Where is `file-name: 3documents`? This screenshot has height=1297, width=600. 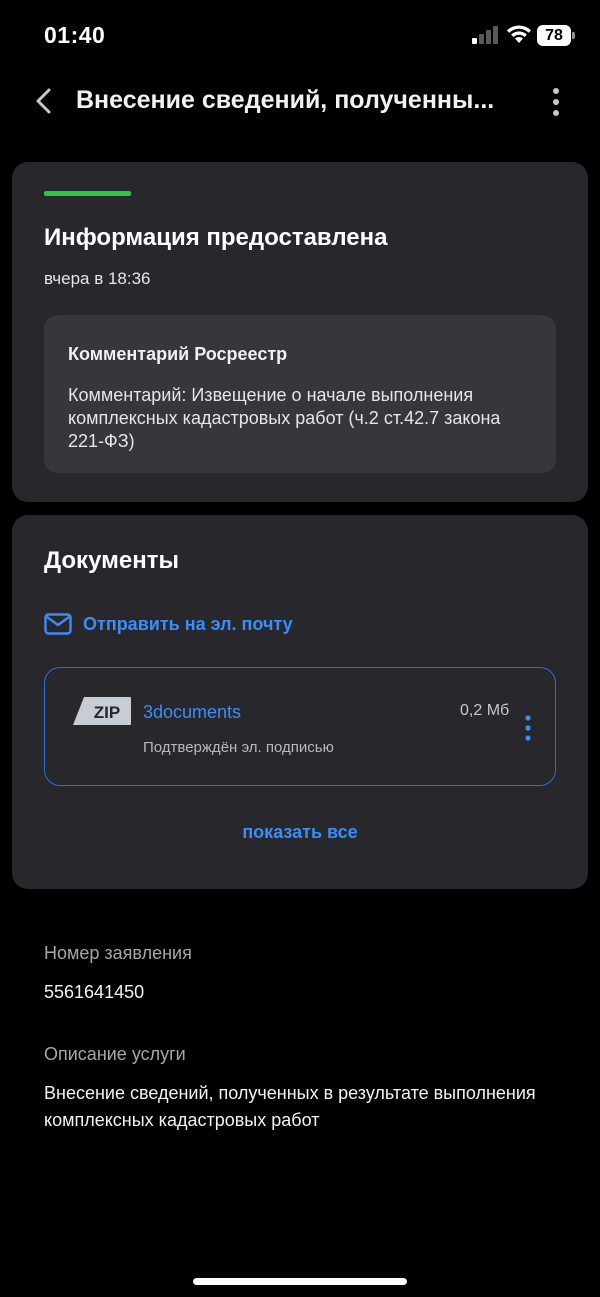 file-name: 3documents is located at coordinates (192, 712).